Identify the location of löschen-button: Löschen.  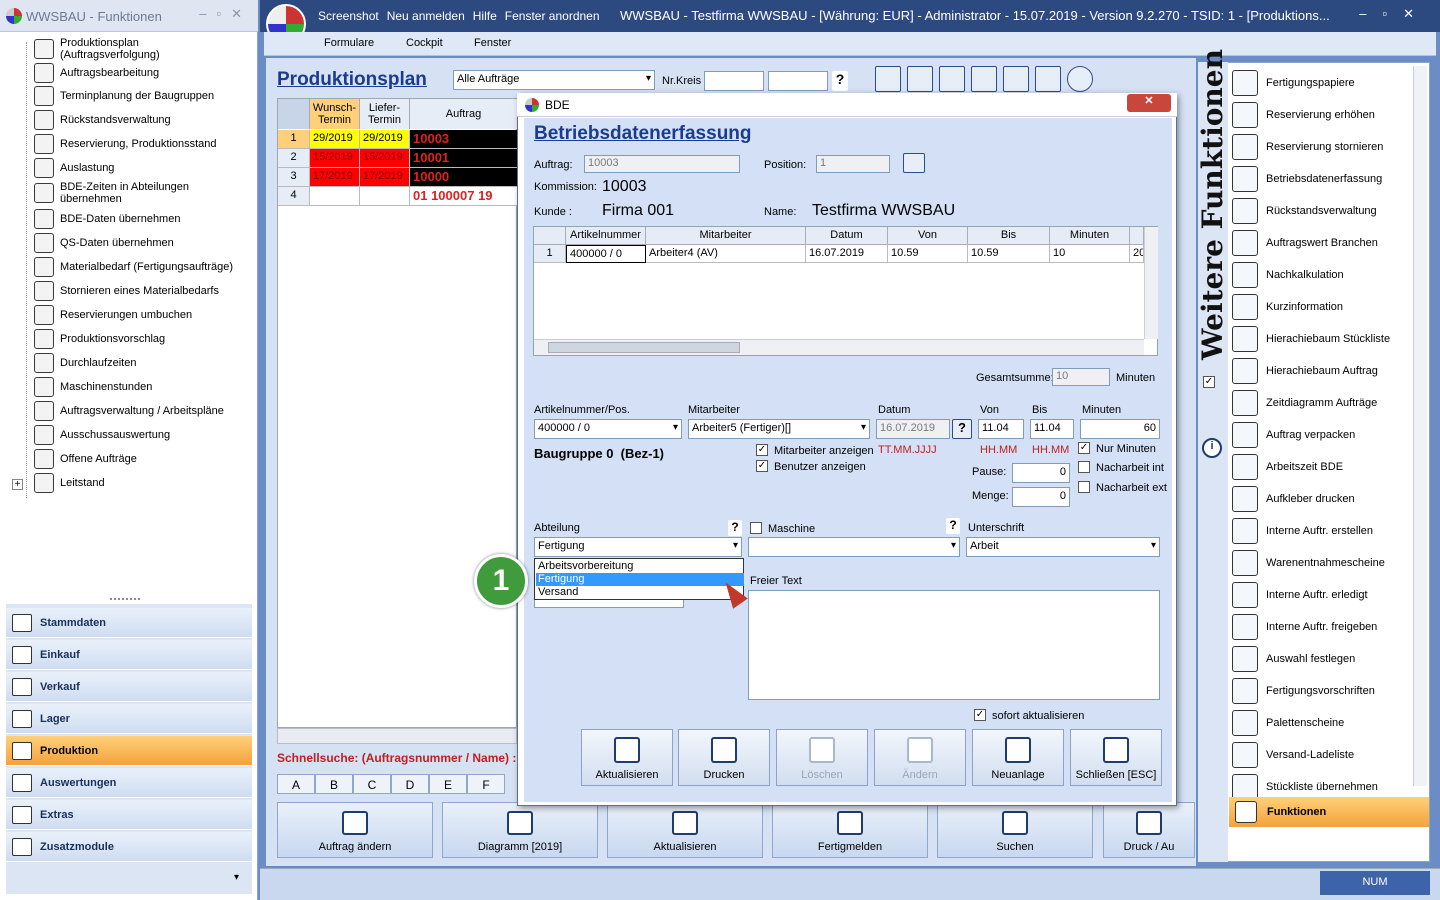
(822, 757).